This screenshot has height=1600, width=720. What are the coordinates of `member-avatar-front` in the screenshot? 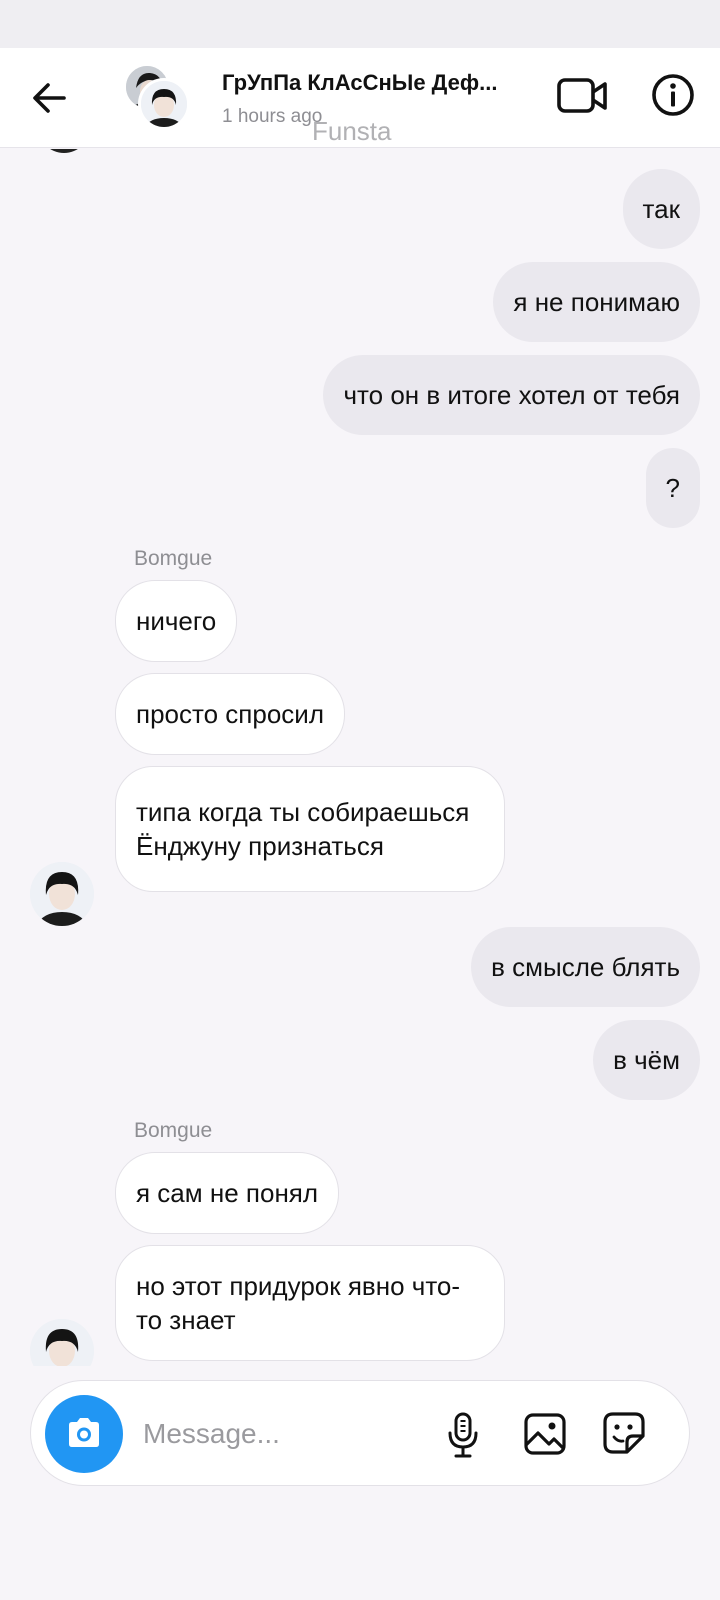 It's located at (164, 104).